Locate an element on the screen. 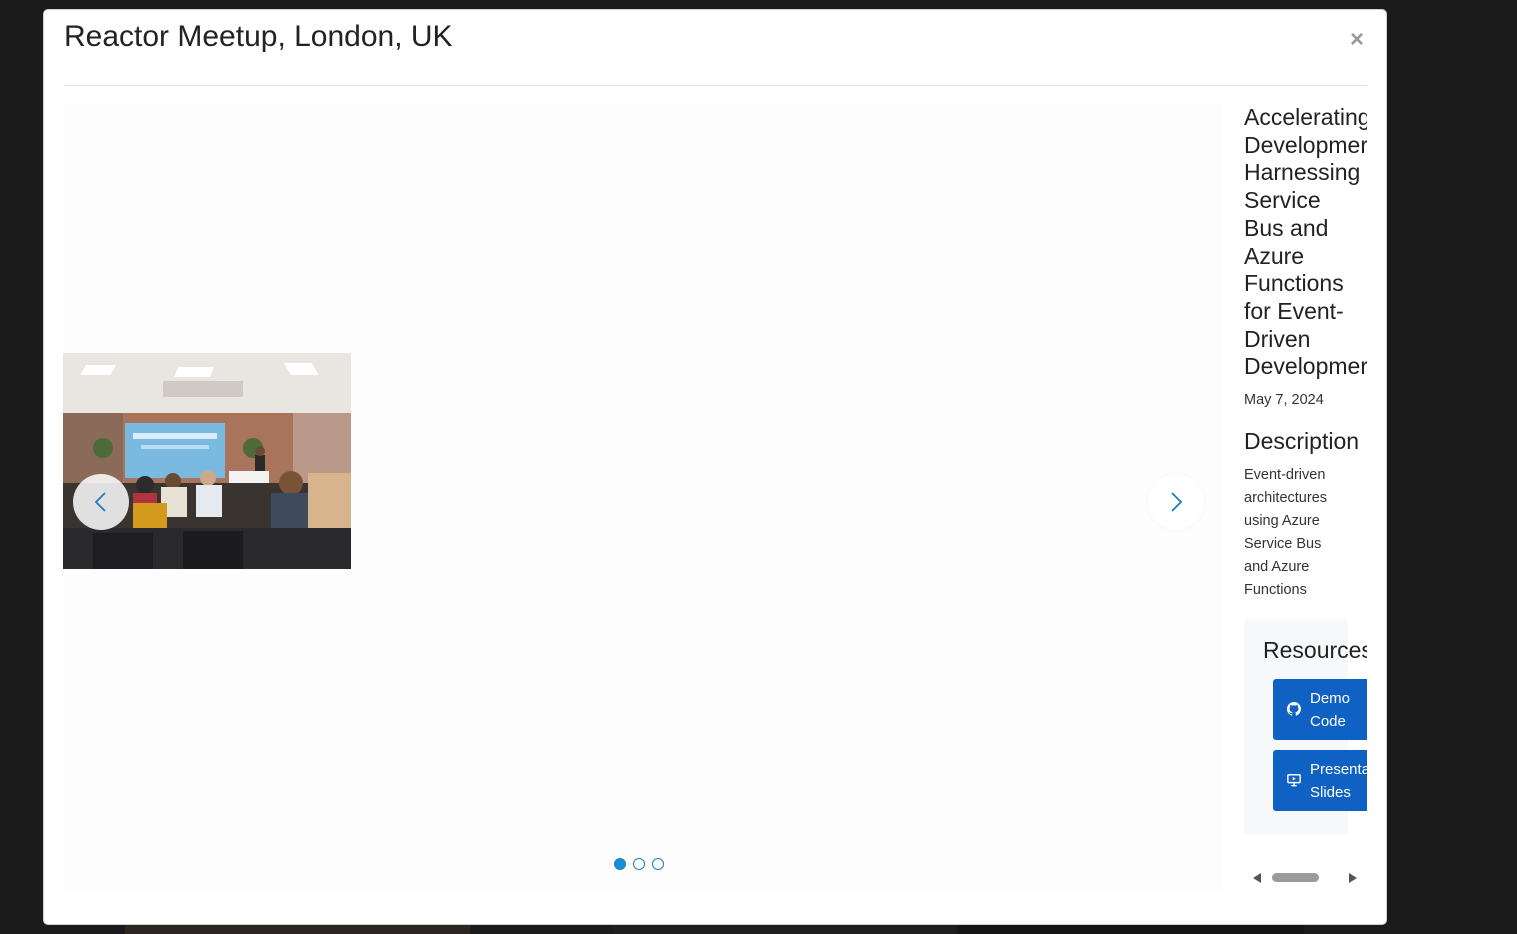  modal-title: Reactor Meetup, London, UK is located at coordinates (258, 36).